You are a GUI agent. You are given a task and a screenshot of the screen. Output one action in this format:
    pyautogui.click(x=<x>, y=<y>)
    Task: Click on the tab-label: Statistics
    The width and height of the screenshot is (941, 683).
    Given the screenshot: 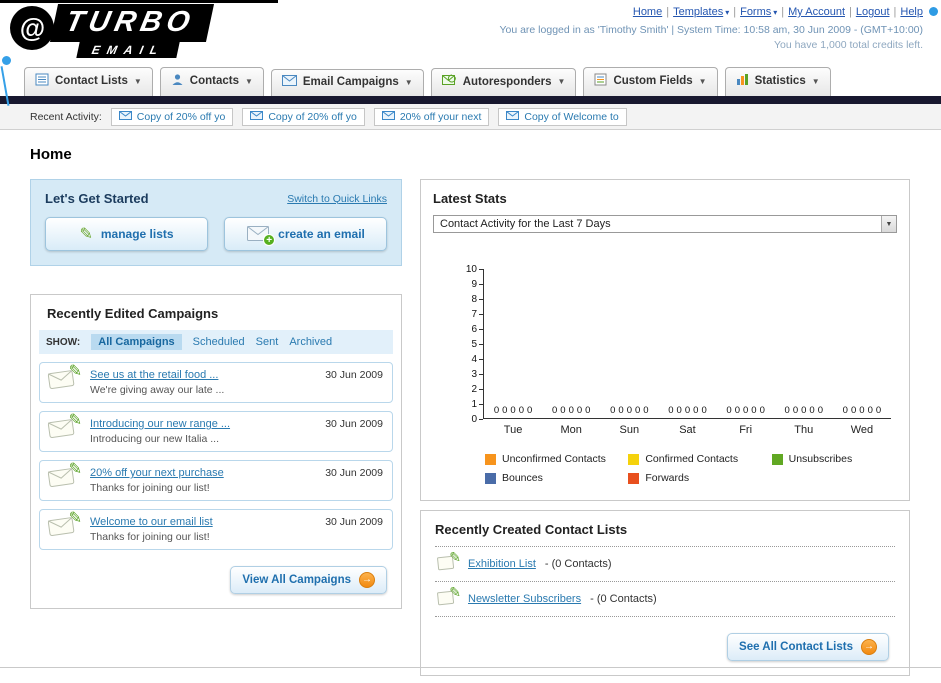 What is the action you would take?
    pyautogui.click(x=780, y=81)
    